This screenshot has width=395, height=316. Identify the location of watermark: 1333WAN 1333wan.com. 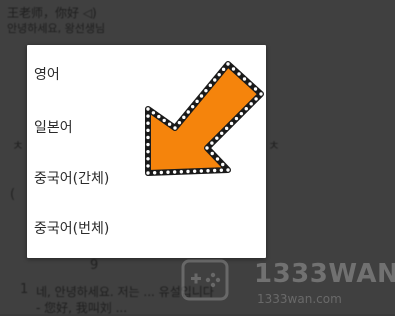
(287, 283).